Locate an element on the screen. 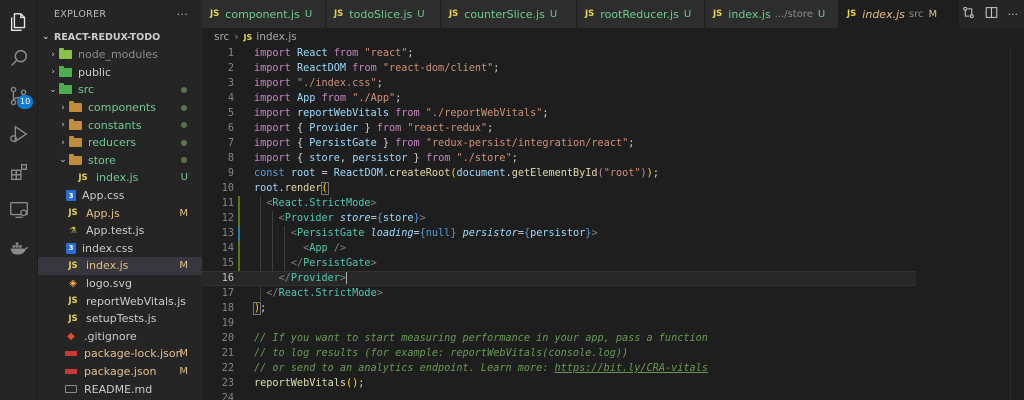 This screenshot has height=400, width=1024. tree-file-readme: README.md is located at coordinates (120, 389).